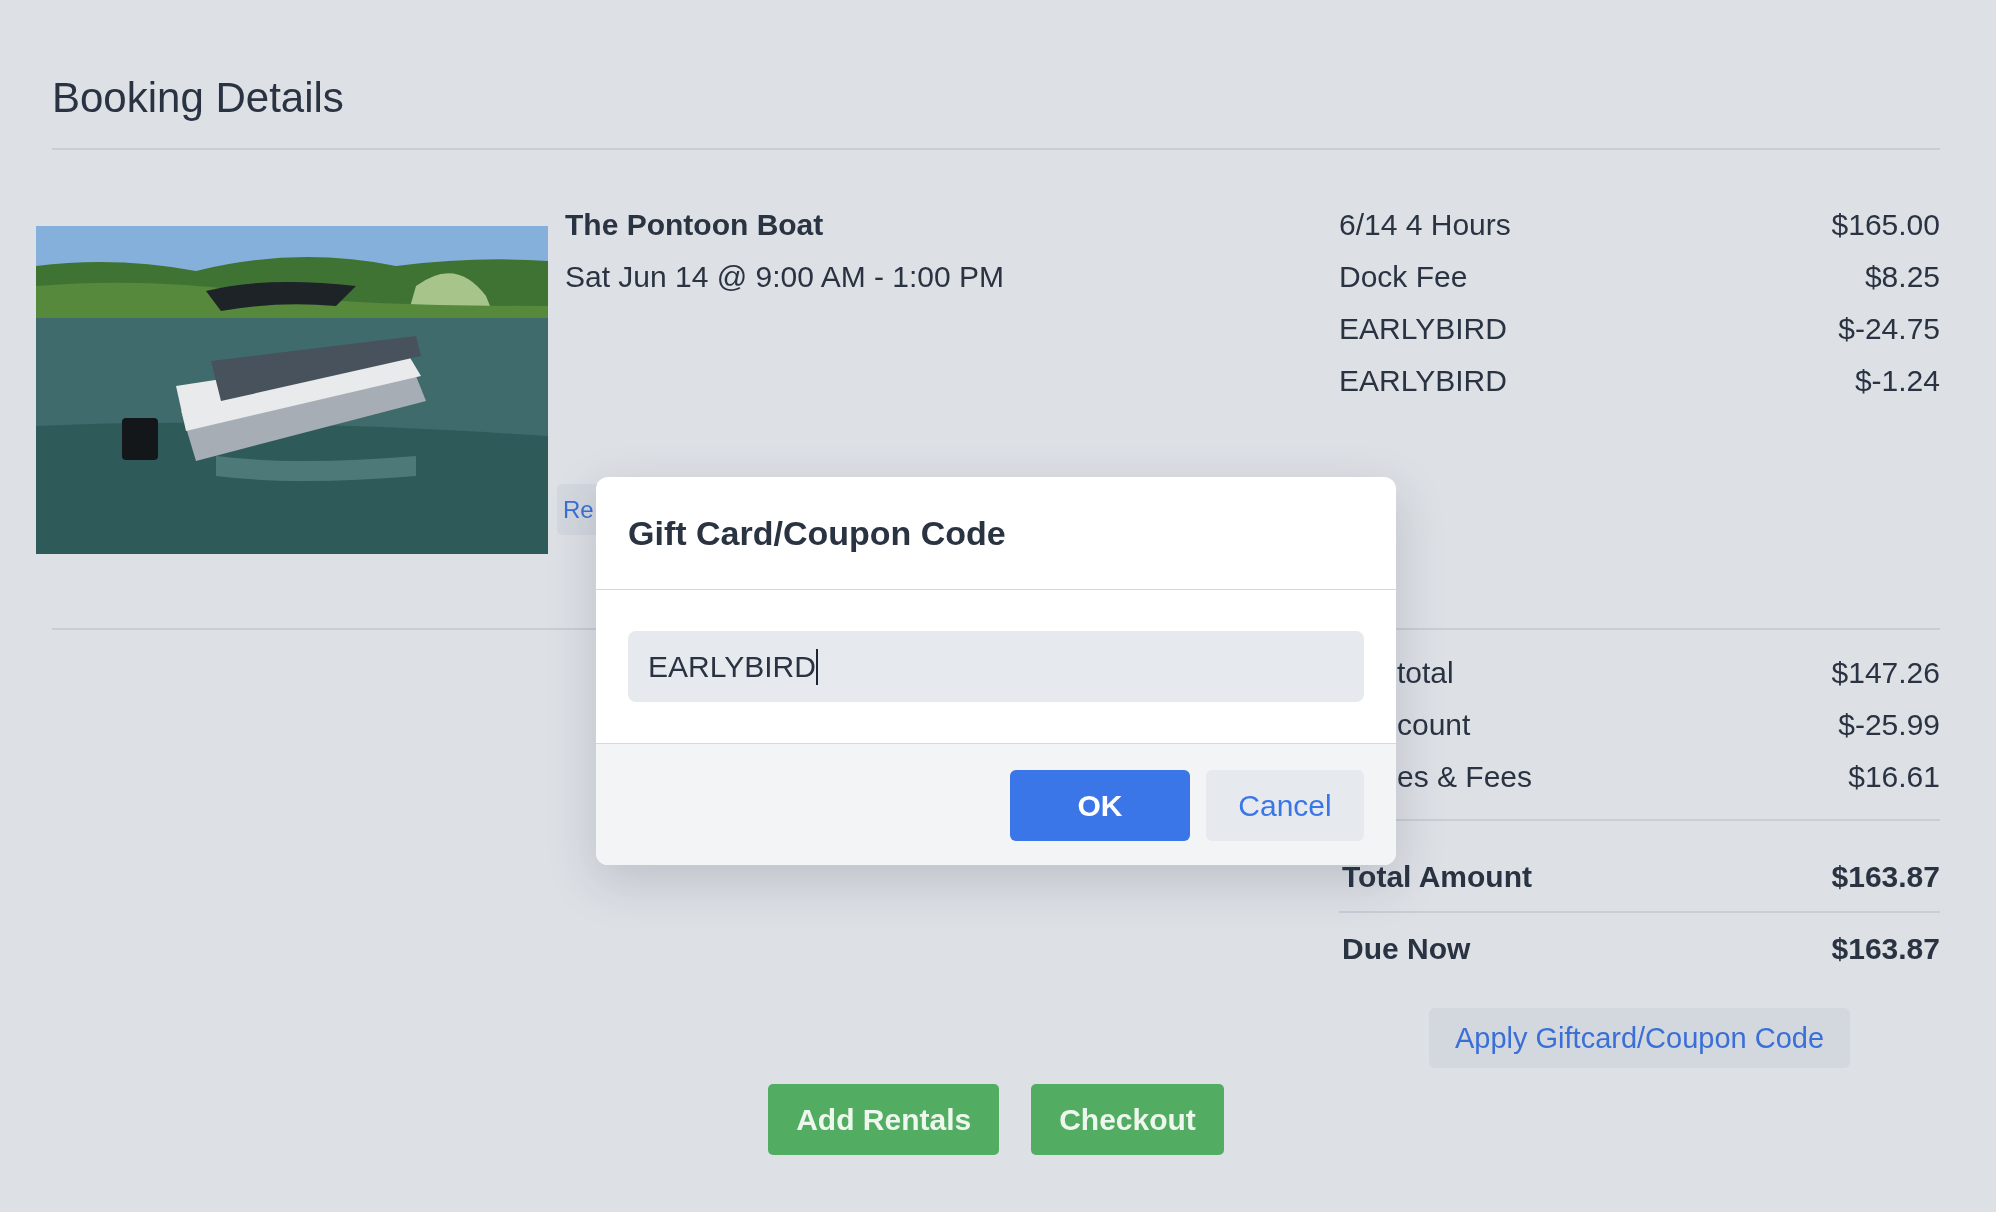 The width and height of the screenshot is (1996, 1212). I want to click on summary-amount: $147.26, so click(1885, 673).